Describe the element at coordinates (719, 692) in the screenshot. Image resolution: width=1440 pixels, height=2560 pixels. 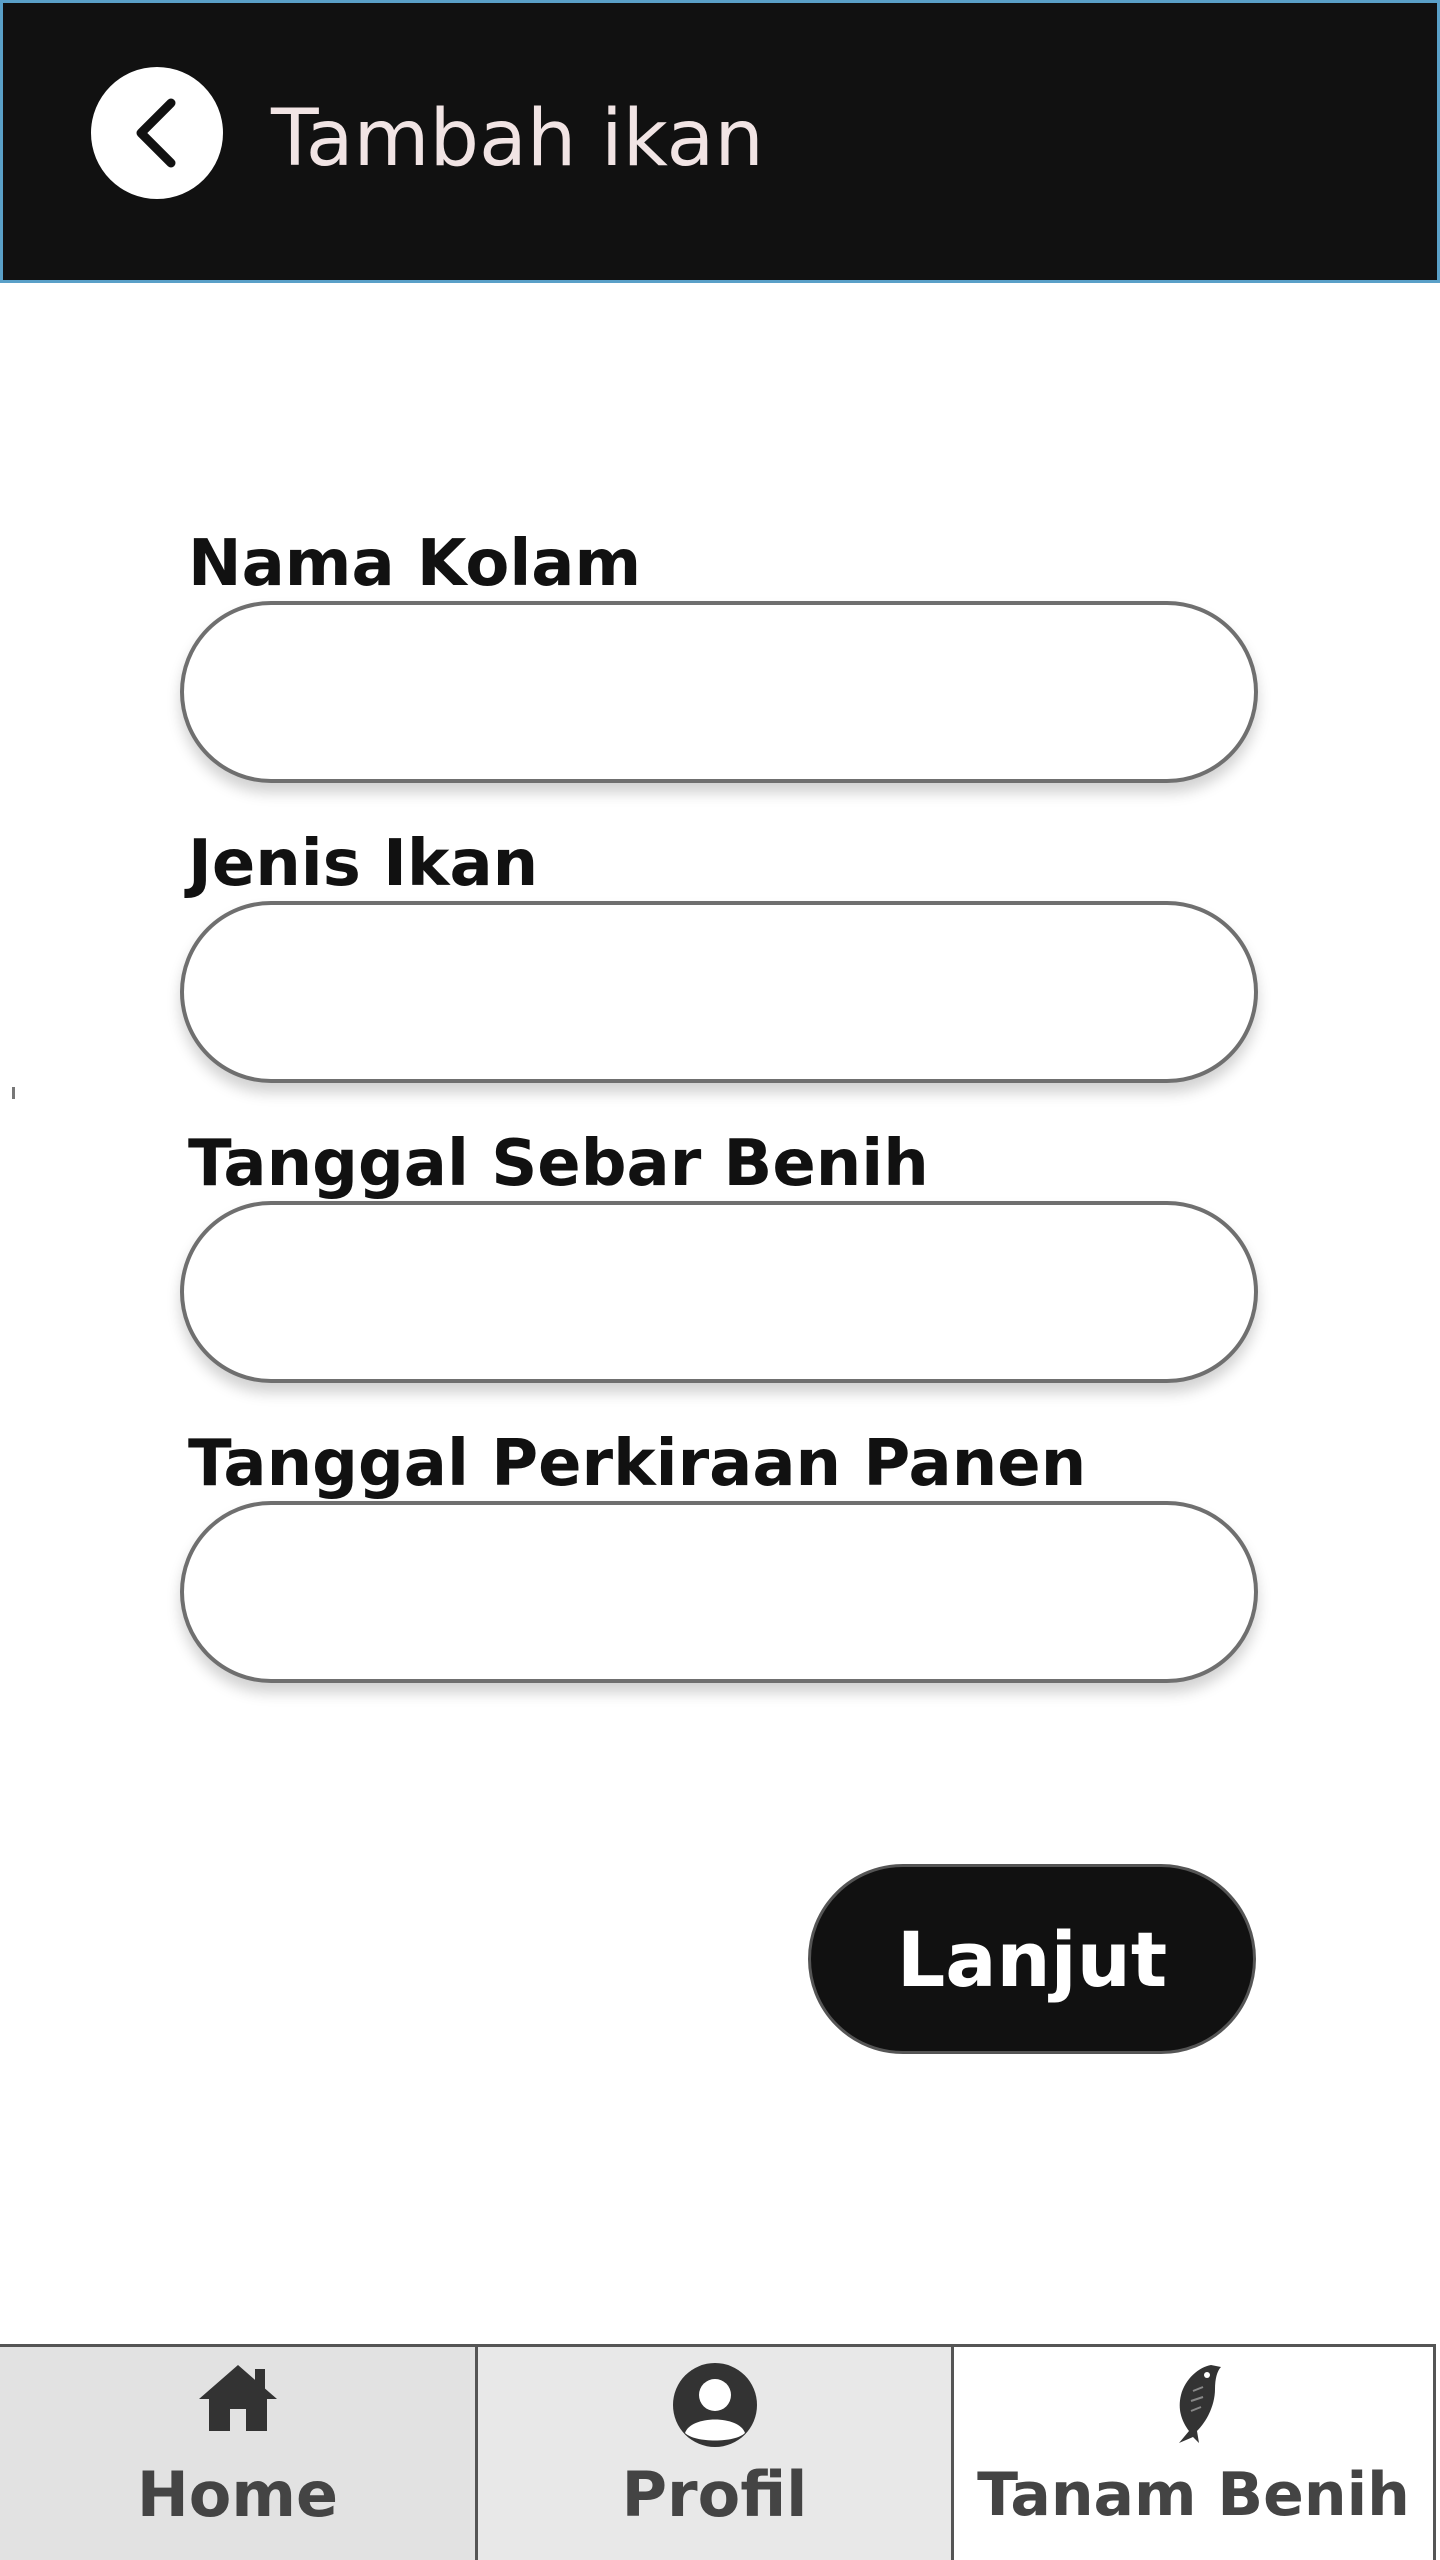
I see `nama-kolam-input` at that location.